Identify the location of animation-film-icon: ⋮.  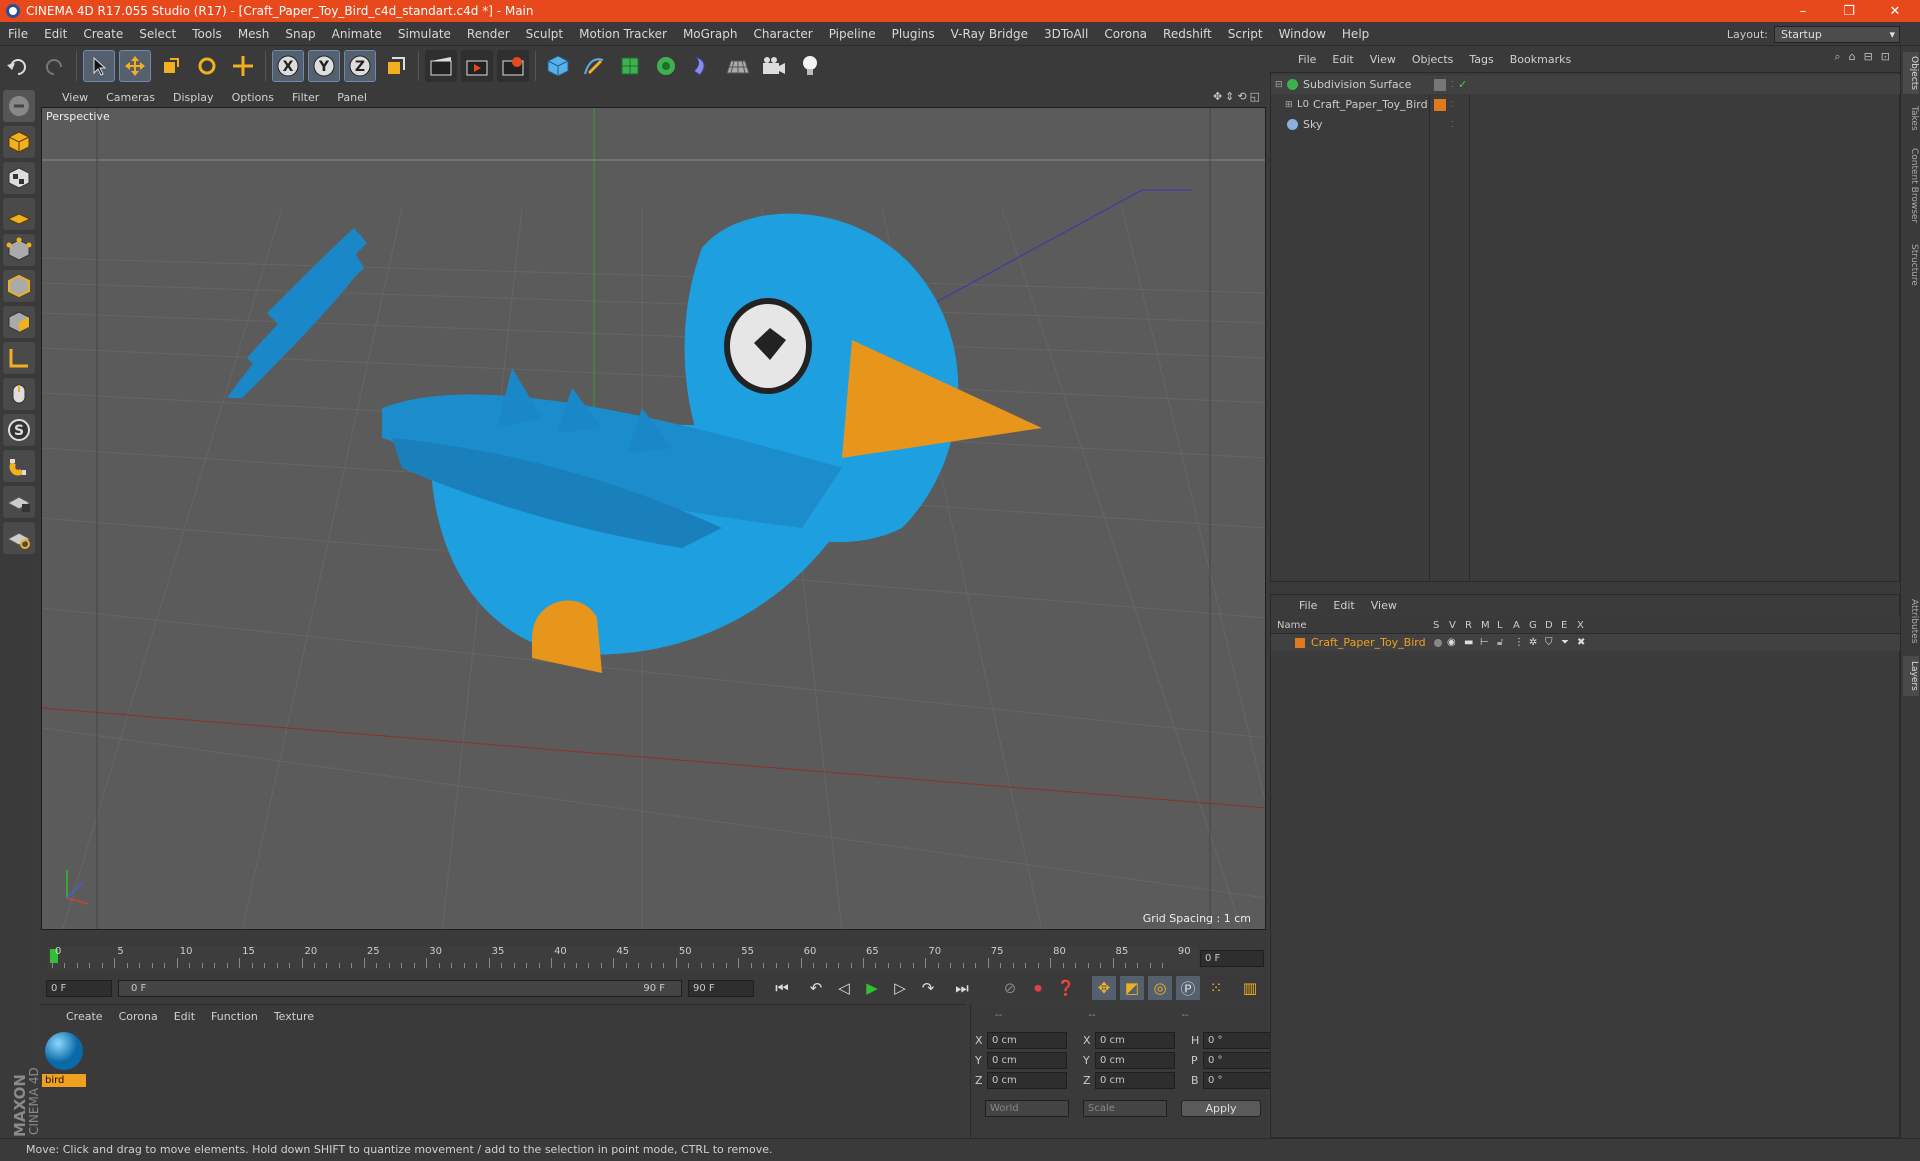
(1519, 642).